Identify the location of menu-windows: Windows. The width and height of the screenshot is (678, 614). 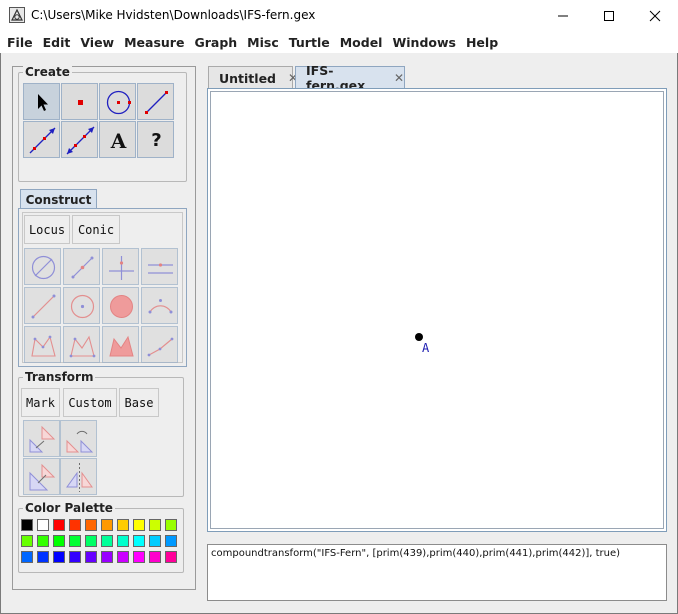
(424, 42).